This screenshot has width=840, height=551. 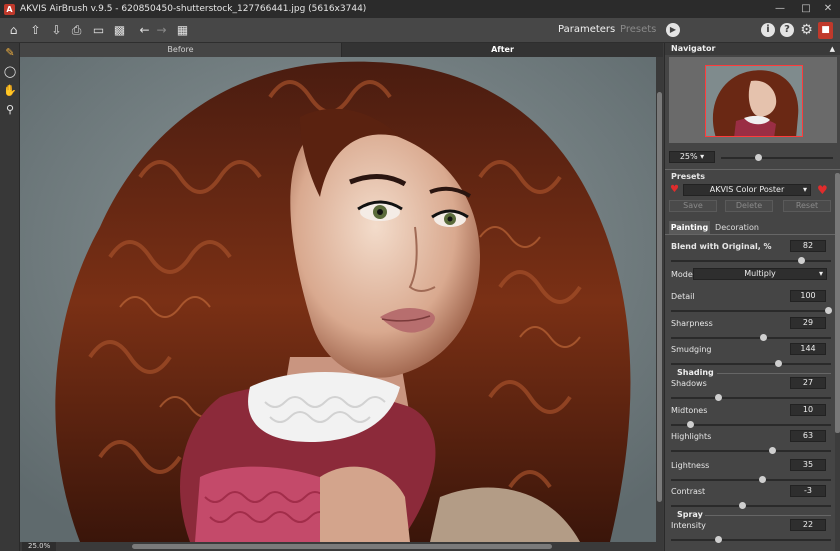 What do you see at coordinates (768, 30) in the screenshot?
I see `info-icon: i` at bounding box center [768, 30].